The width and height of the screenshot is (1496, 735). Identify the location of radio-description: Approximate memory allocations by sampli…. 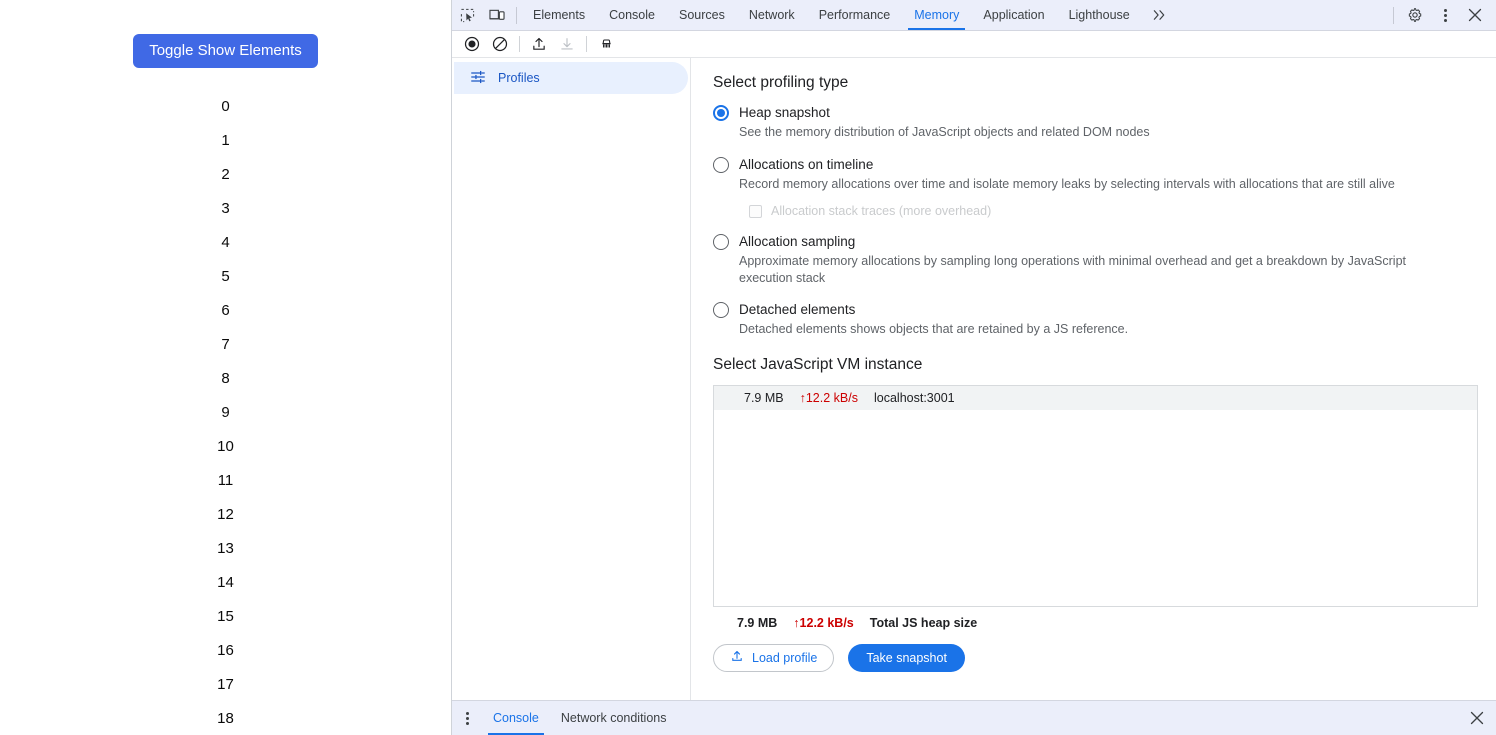
(1073, 269).